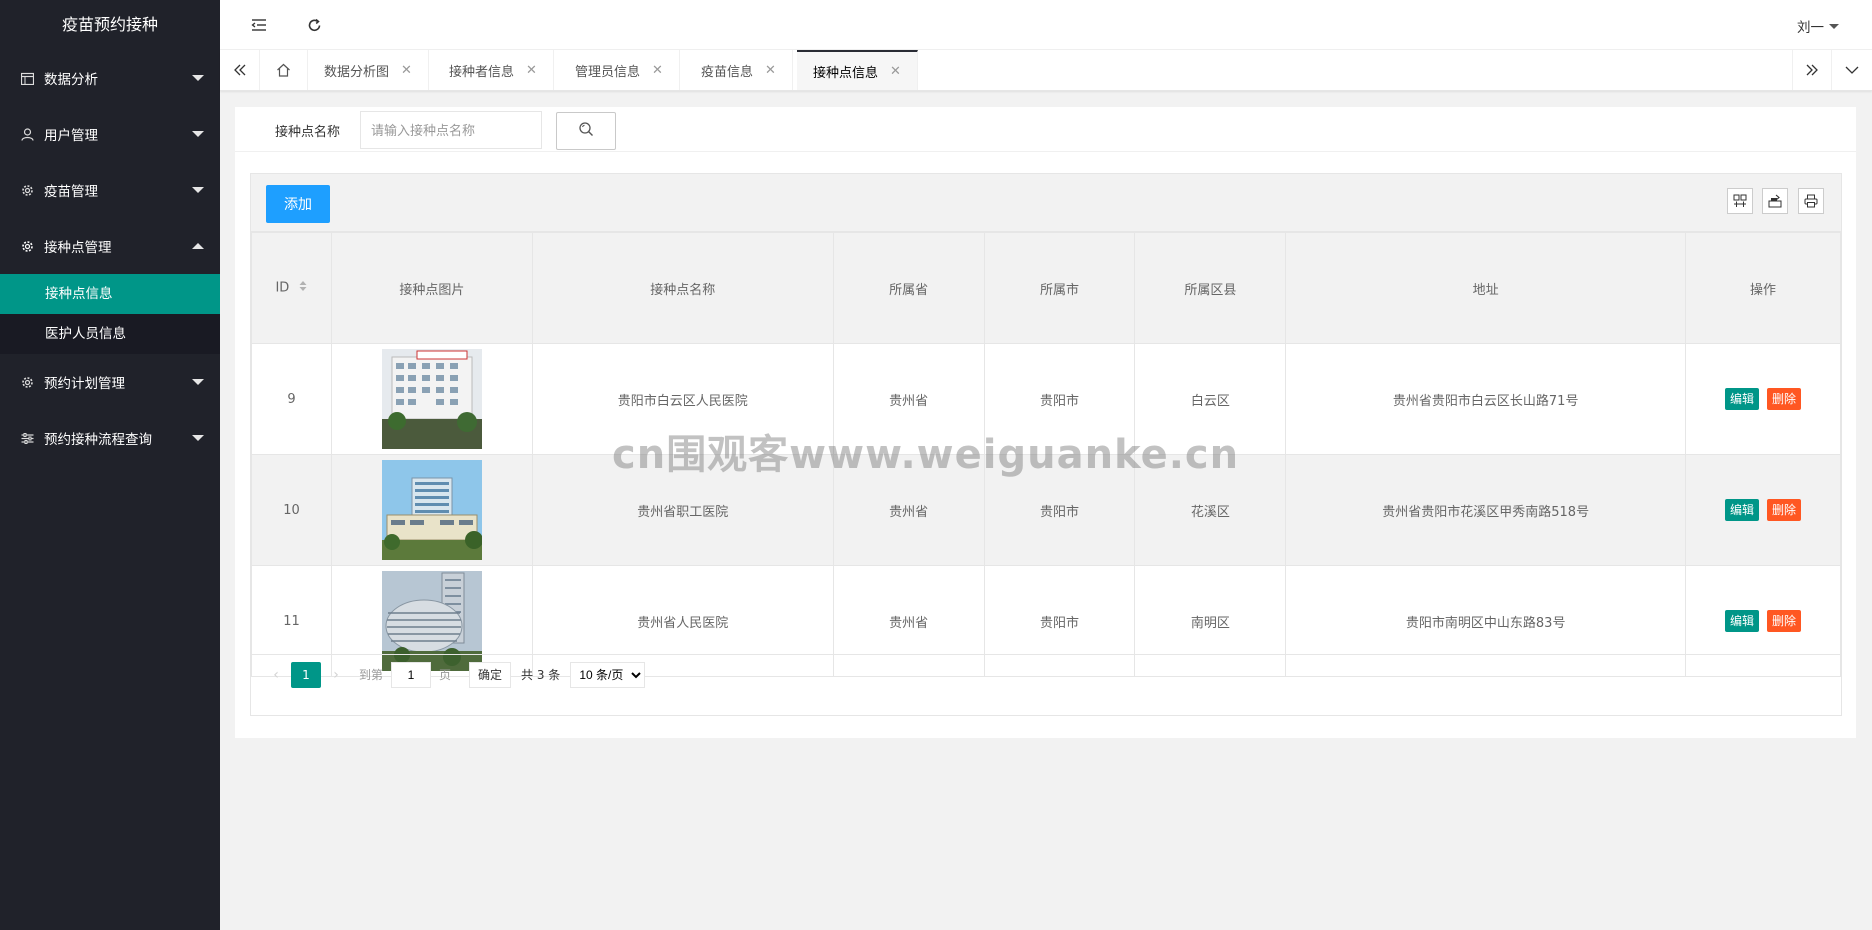 The image size is (1872, 930). What do you see at coordinates (1486, 288) in the screenshot?
I see `column-header-address: 地址` at bounding box center [1486, 288].